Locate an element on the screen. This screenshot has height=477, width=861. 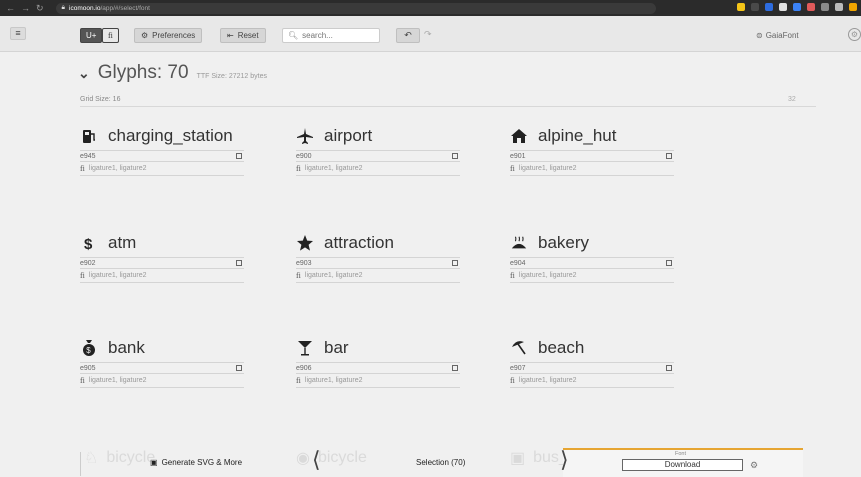
glyph-code: e907 is located at coordinates (518, 368).